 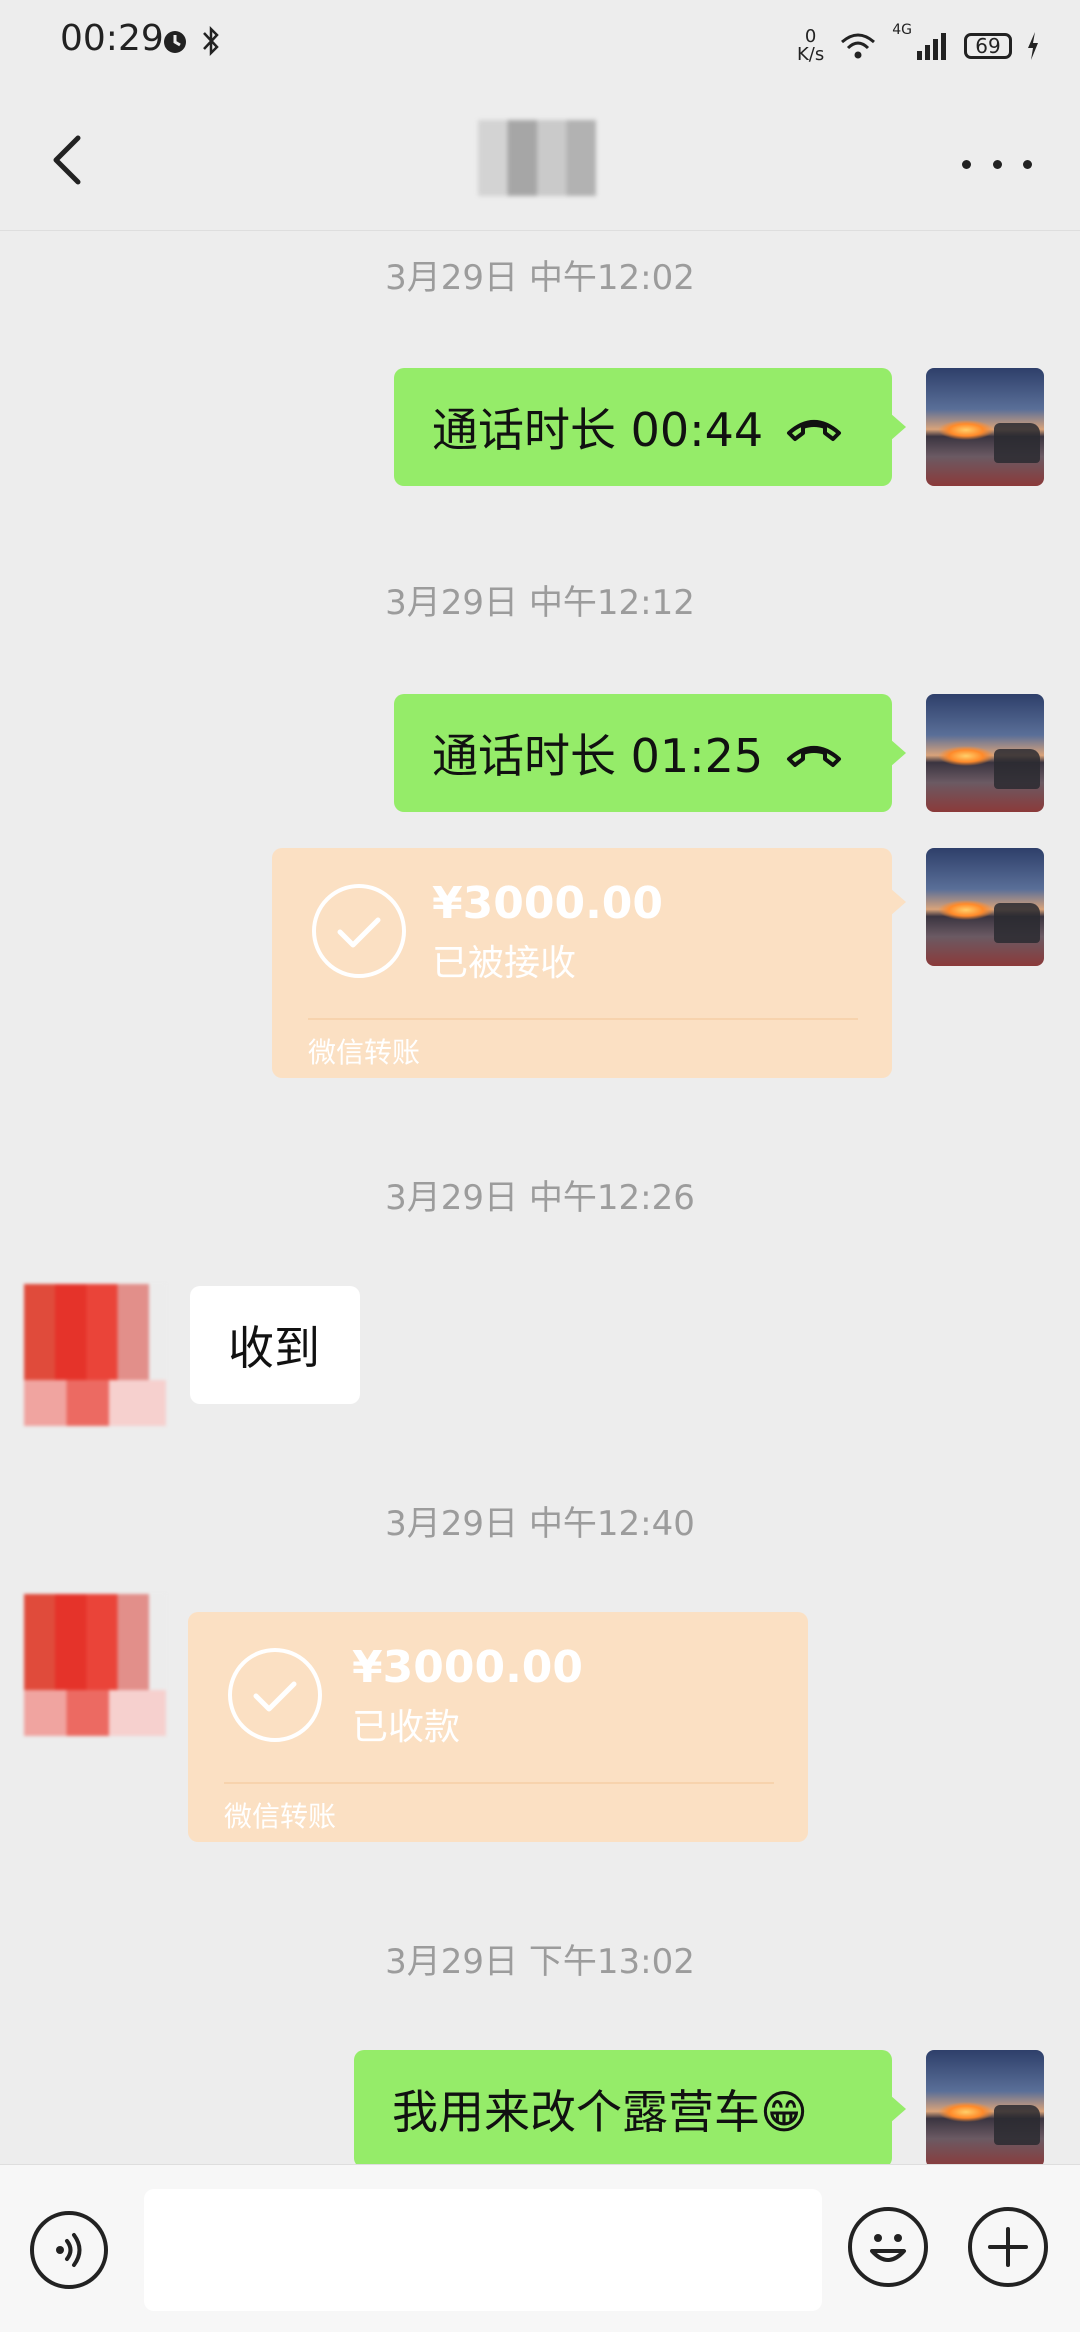 What do you see at coordinates (112, 38) in the screenshot?
I see `status-time: 00:29` at bounding box center [112, 38].